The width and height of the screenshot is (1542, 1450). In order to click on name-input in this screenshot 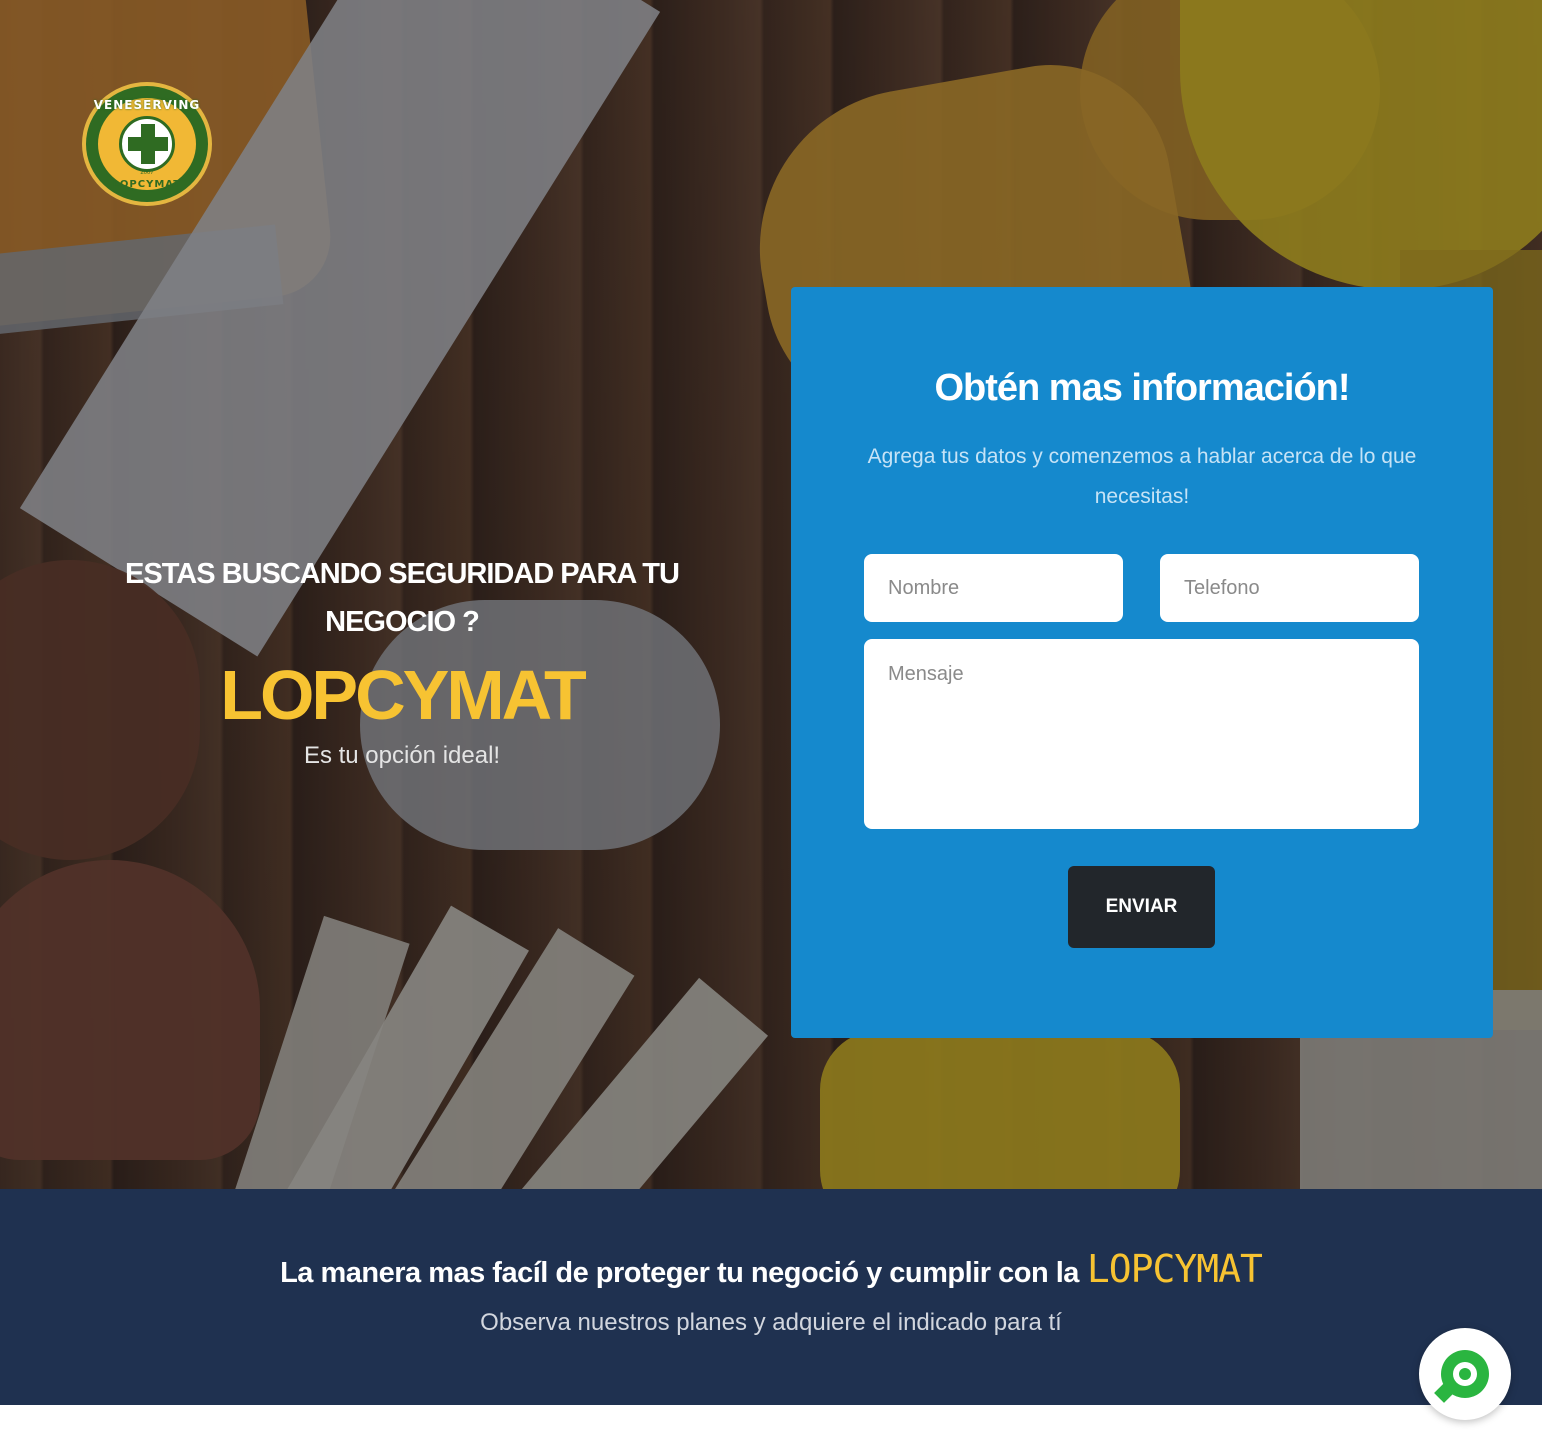, I will do `click(993, 588)`.